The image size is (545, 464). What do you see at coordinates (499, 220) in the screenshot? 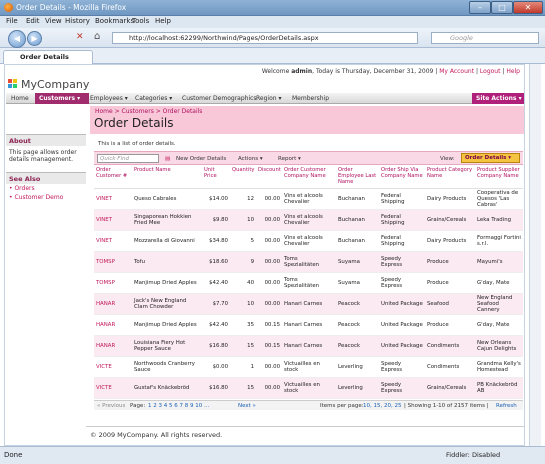
I see `table-cell: Leka Trading` at bounding box center [499, 220].